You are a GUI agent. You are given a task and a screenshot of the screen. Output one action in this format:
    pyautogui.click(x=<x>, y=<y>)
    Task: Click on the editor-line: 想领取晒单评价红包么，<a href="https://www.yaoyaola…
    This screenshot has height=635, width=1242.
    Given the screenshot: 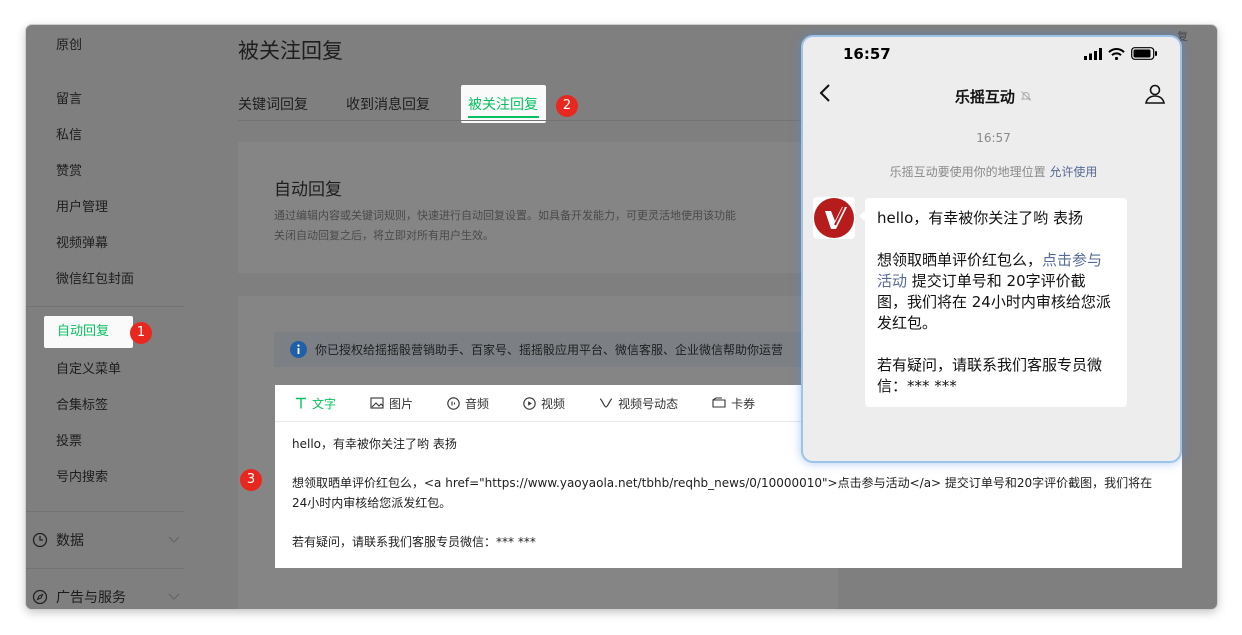 What is the action you would take?
    pyautogui.click(x=722, y=493)
    